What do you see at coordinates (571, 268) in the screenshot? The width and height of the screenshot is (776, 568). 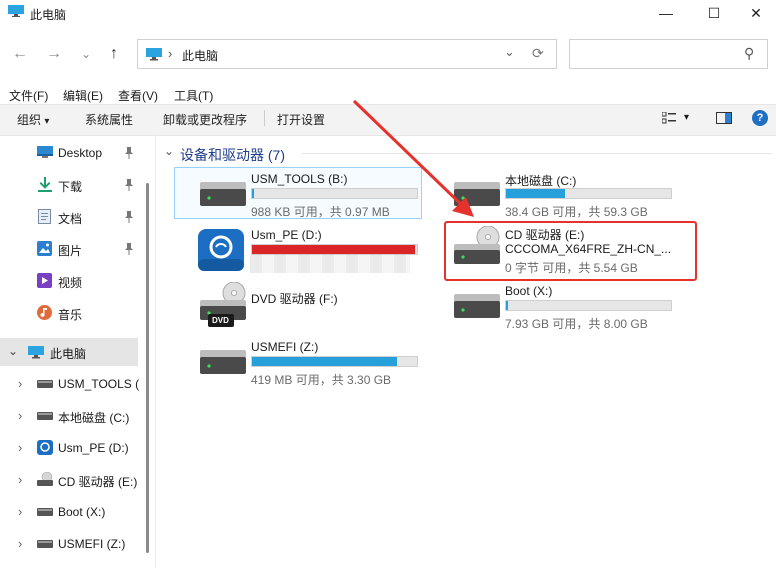 I see `drive-capacity: 0 字节 可用，共 5.54 GB` at bounding box center [571, 268].